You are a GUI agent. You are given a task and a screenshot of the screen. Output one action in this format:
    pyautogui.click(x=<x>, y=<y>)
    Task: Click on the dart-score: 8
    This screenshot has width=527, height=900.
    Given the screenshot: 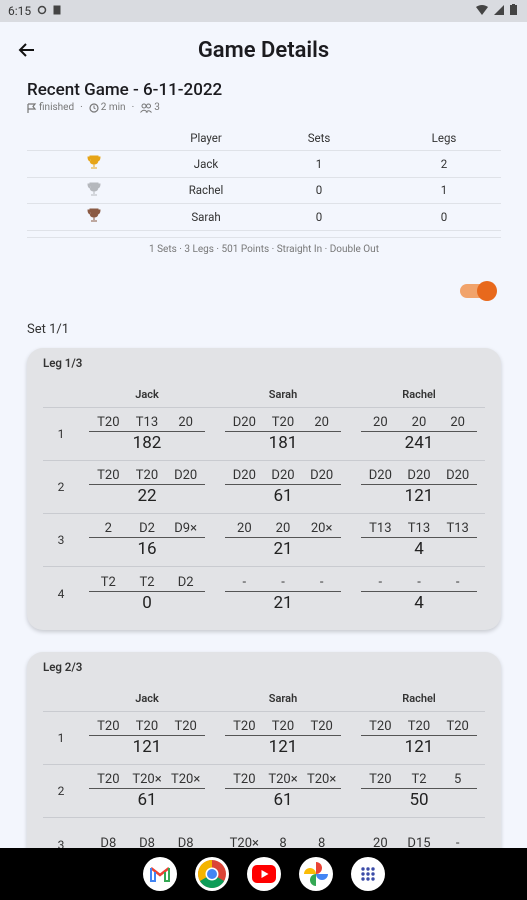 What is the action you would take?
    pyautogui.click(x=283, y=842)
    